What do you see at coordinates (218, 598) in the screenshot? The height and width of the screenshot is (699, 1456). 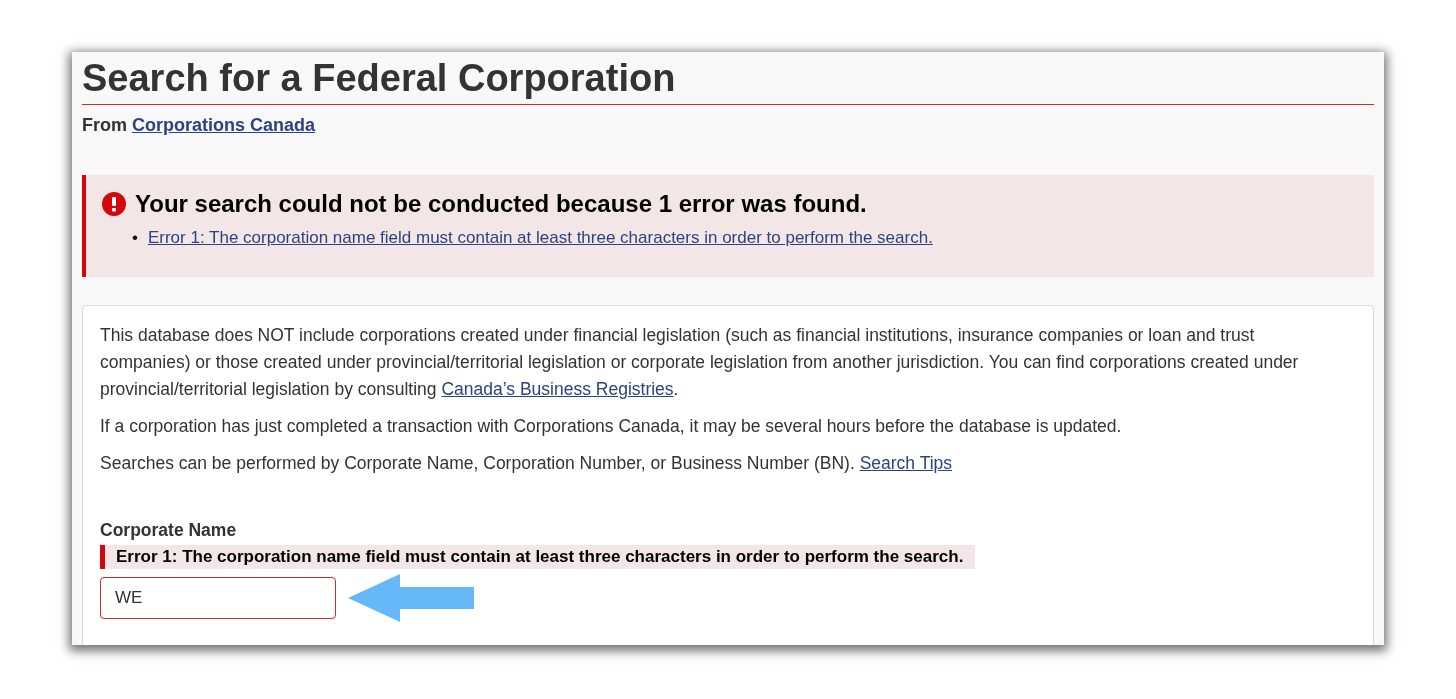 I see `corporate-name-field: WE` at bounding box center [218, 598].